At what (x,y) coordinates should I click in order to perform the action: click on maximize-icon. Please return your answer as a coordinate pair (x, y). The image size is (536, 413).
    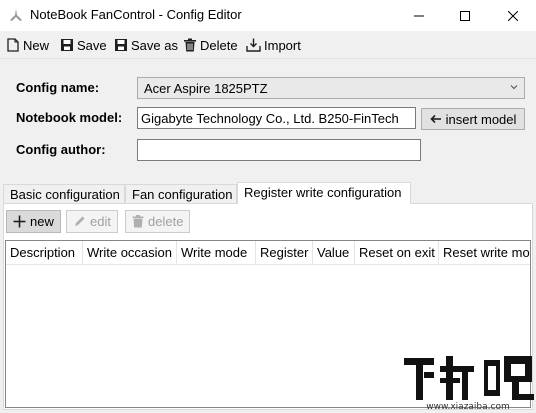
    Looking at the image, I should click on (465, 15).